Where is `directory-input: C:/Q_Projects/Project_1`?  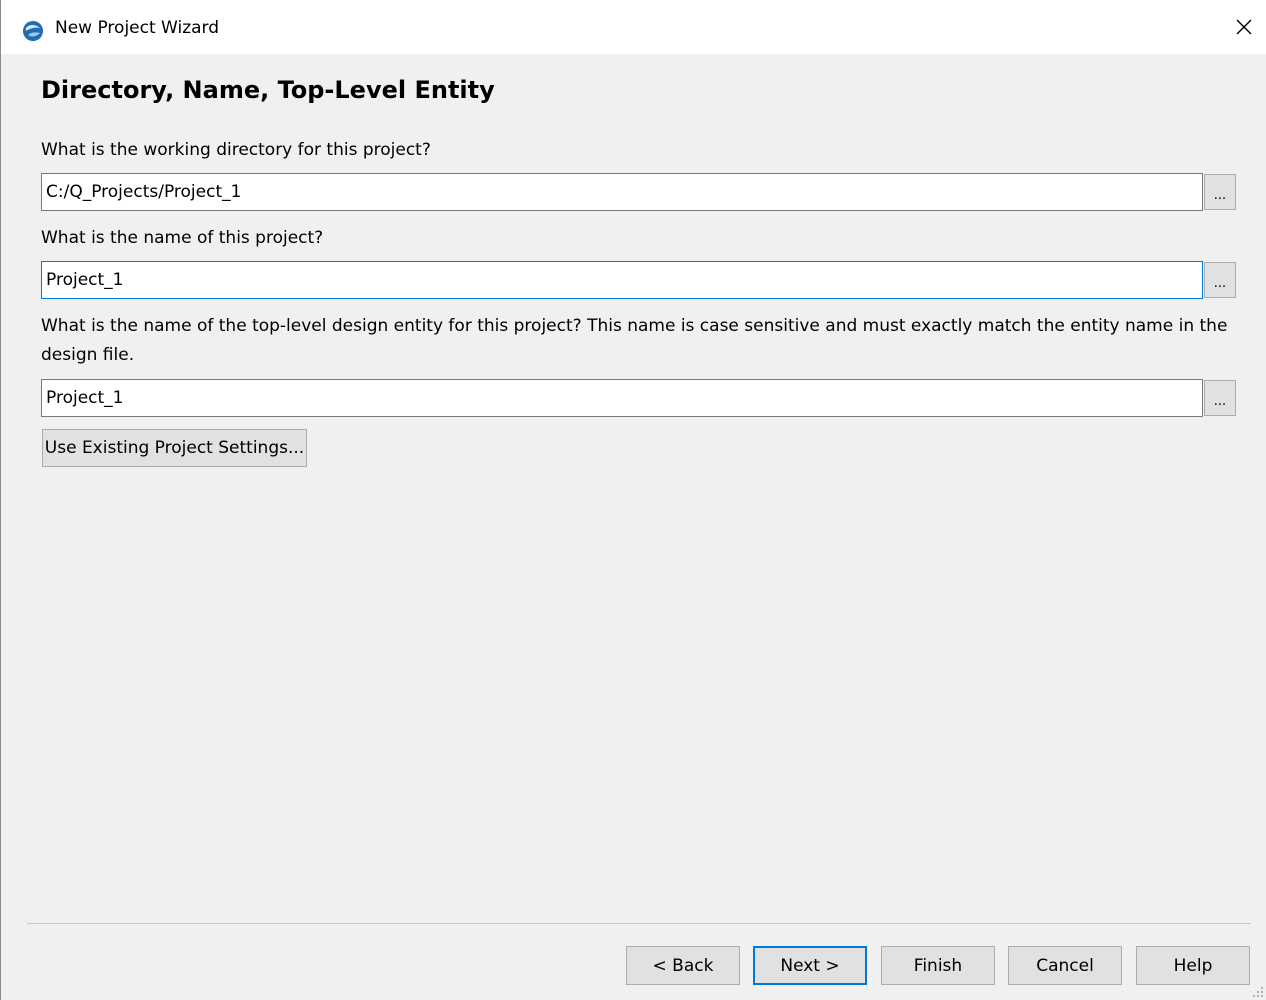
directory-input: C:/Q_Projects/Project_1 is located at coordinates (622, 192).